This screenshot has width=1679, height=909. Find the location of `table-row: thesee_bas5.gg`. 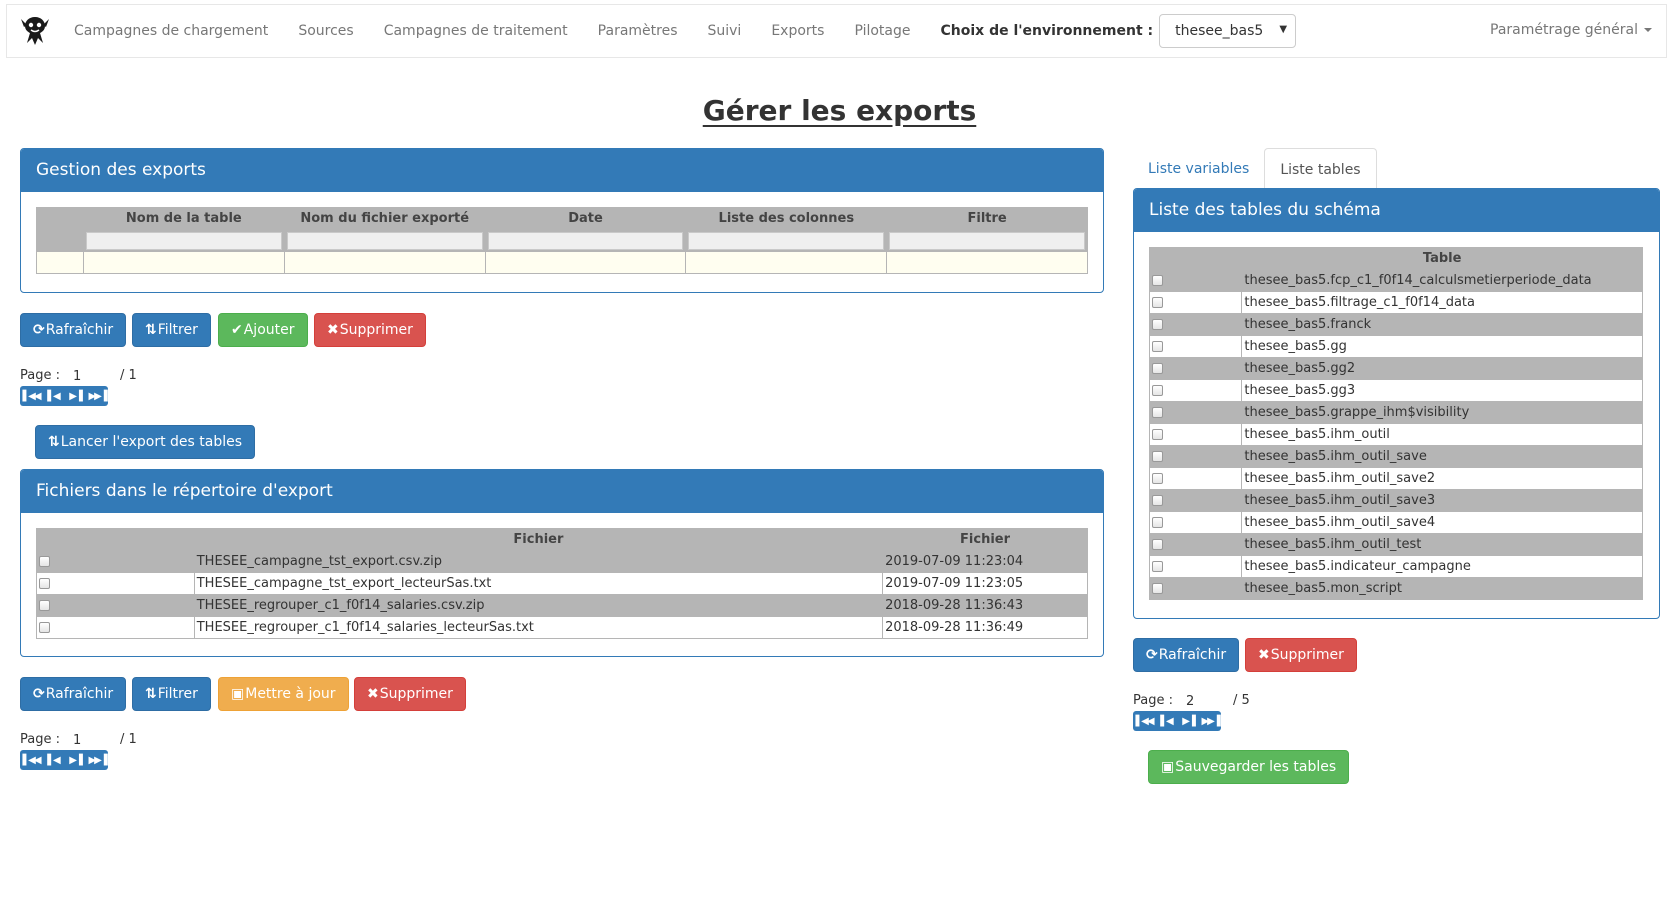

table-row: thesee_bas5.gg is located at coordinates (1395, 346).